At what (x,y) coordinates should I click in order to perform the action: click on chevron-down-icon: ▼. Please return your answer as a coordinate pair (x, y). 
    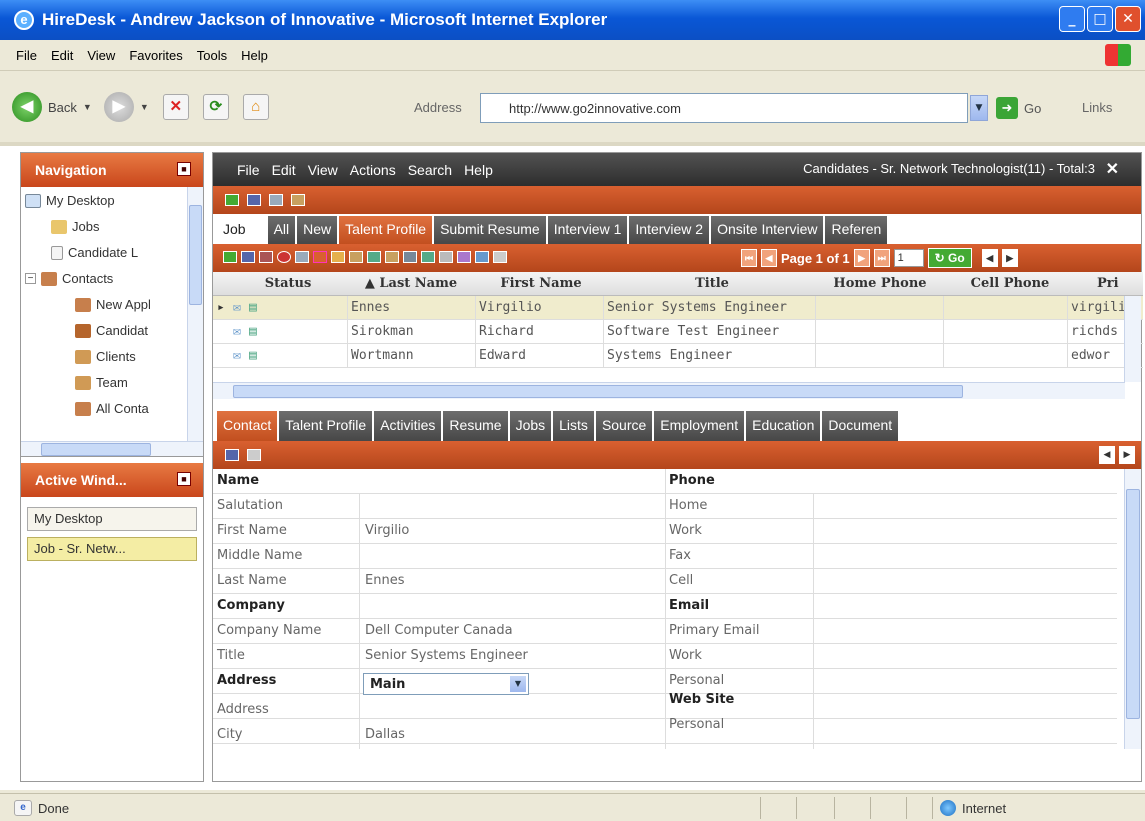
    Looking at the image, I should click on (518, 684).